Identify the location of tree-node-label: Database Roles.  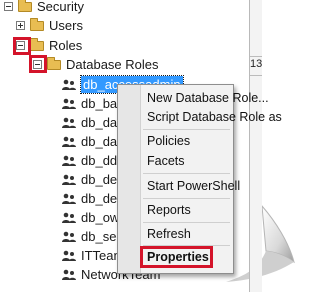
(112, 64).